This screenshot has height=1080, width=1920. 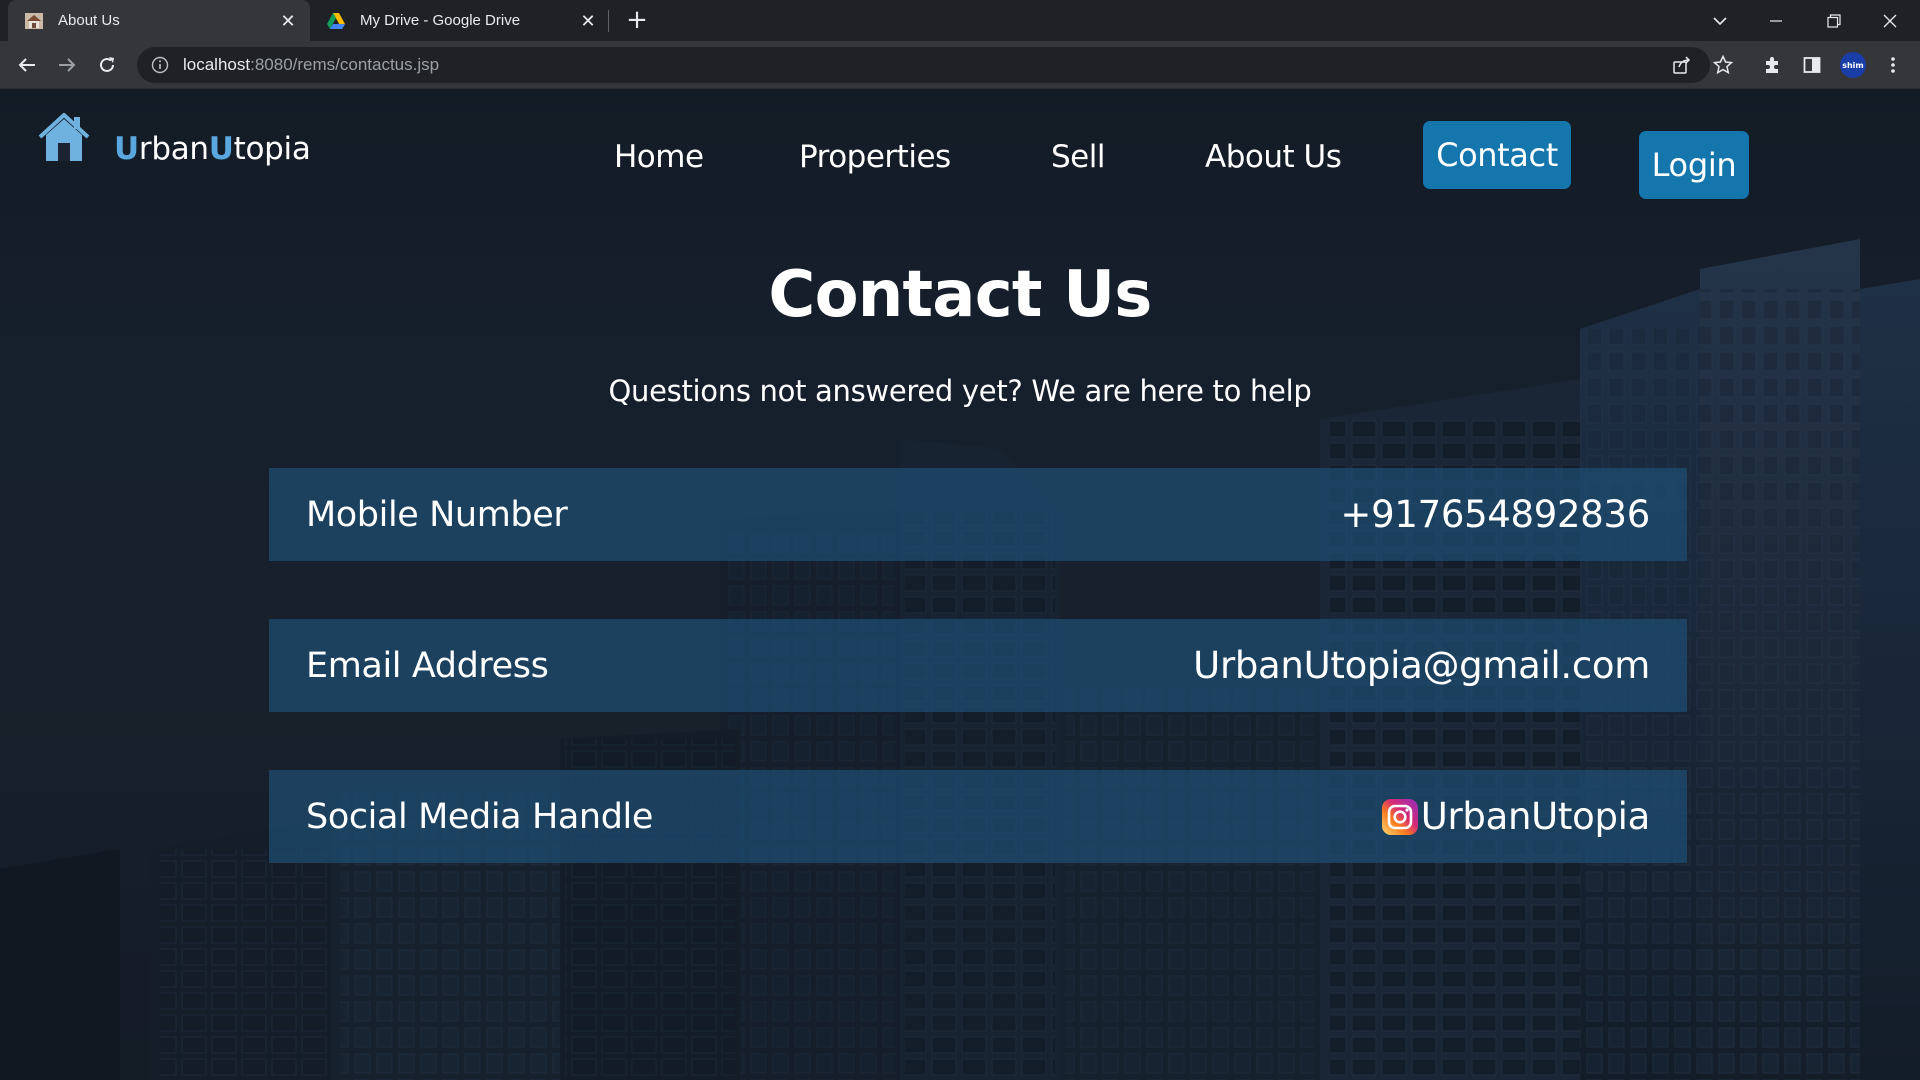 What do you see at coordinates (923, 65) in the screenshot?
I see `address-bar: localhost:8080/rems/contactus.jsp` at bounding box center [923, 65].